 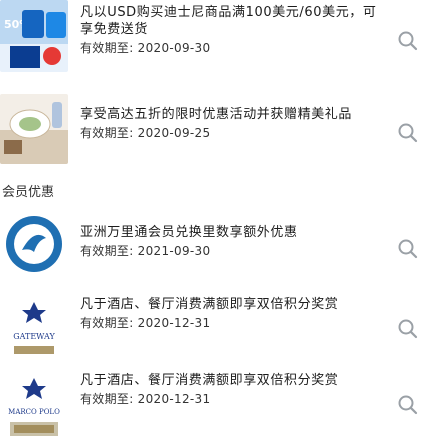 I want to click on offer-info: 享受高达五折的限时优惠活动并获赠精美礼品 有效期至: 2020-09-25, so click(x=230, y=123).